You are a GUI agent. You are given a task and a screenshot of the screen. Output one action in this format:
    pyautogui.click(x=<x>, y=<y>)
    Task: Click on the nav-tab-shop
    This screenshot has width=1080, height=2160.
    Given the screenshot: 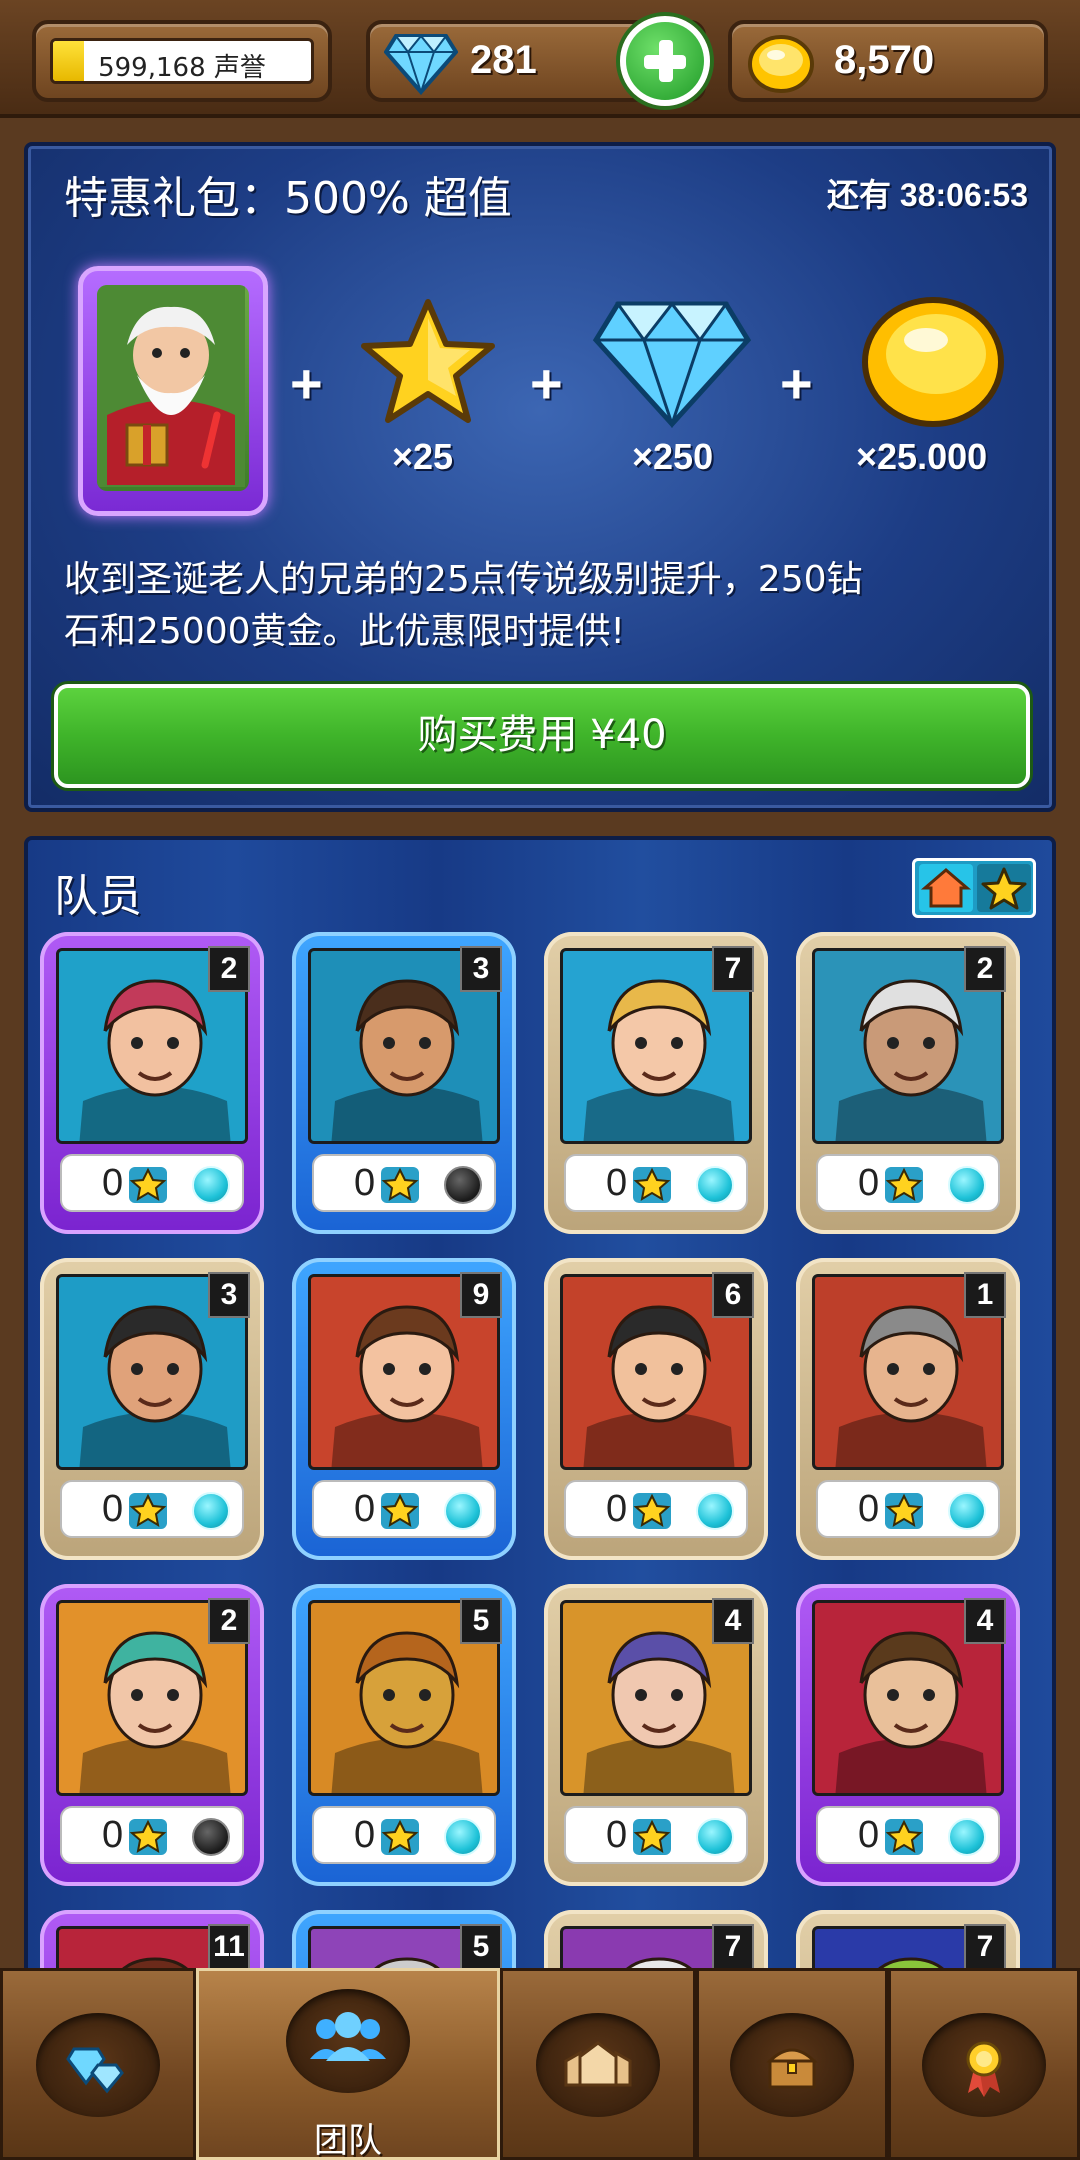 What is the action you would take?
    pyautogui.click(x=98, y=2064)
    